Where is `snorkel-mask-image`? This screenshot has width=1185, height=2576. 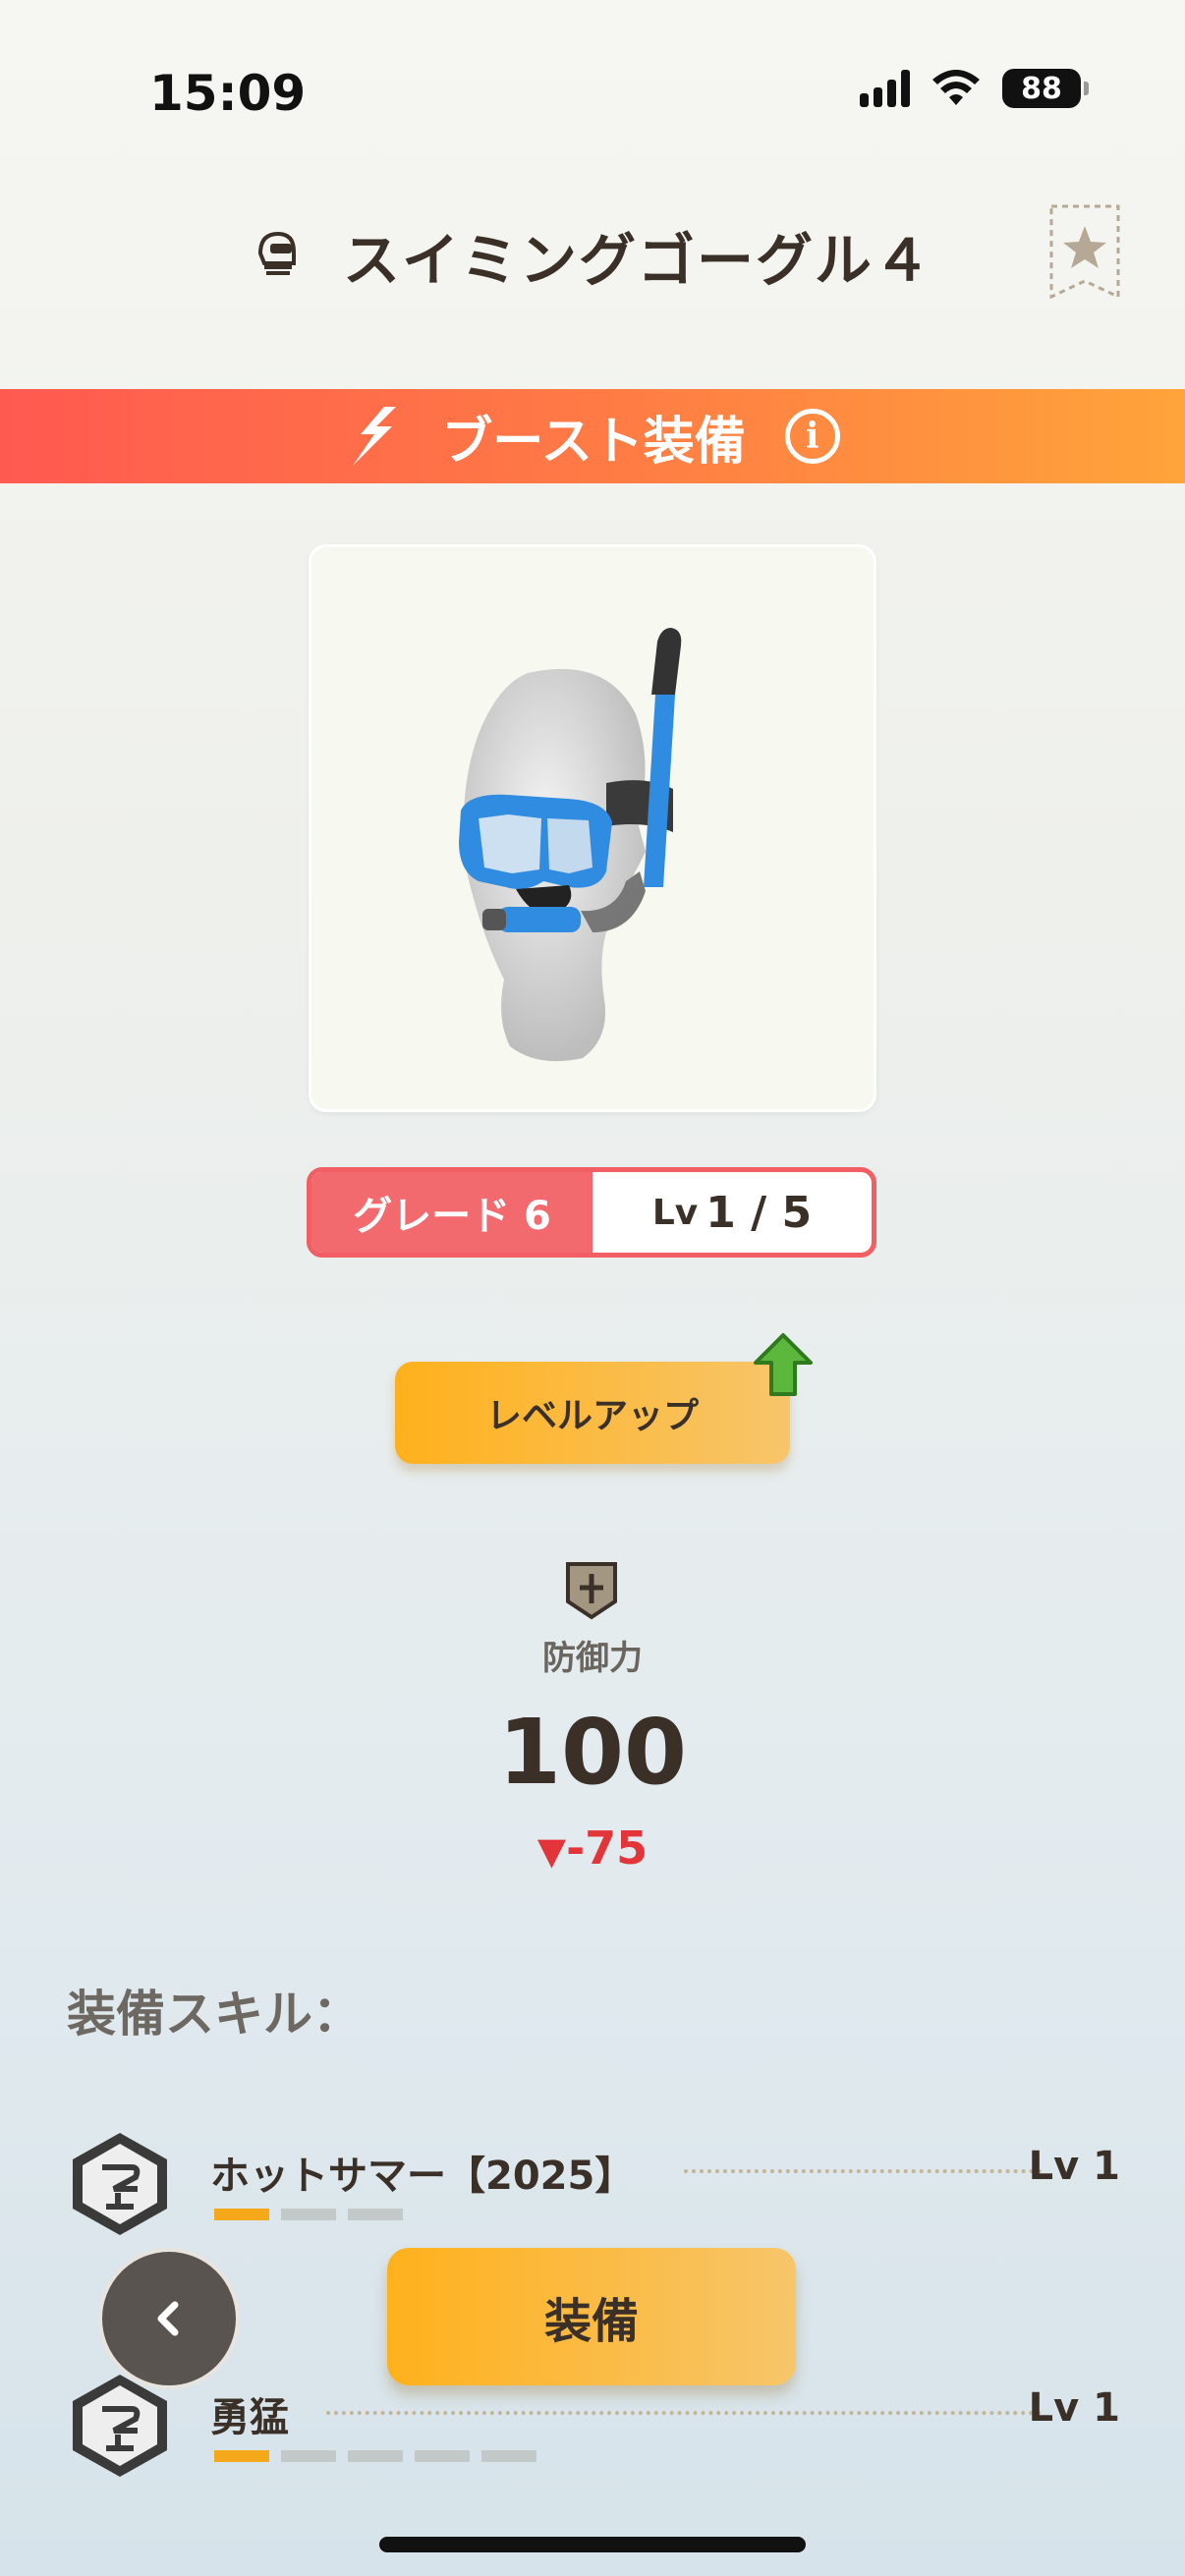
snorkel-mask-image is located at coordinates (571, 845).